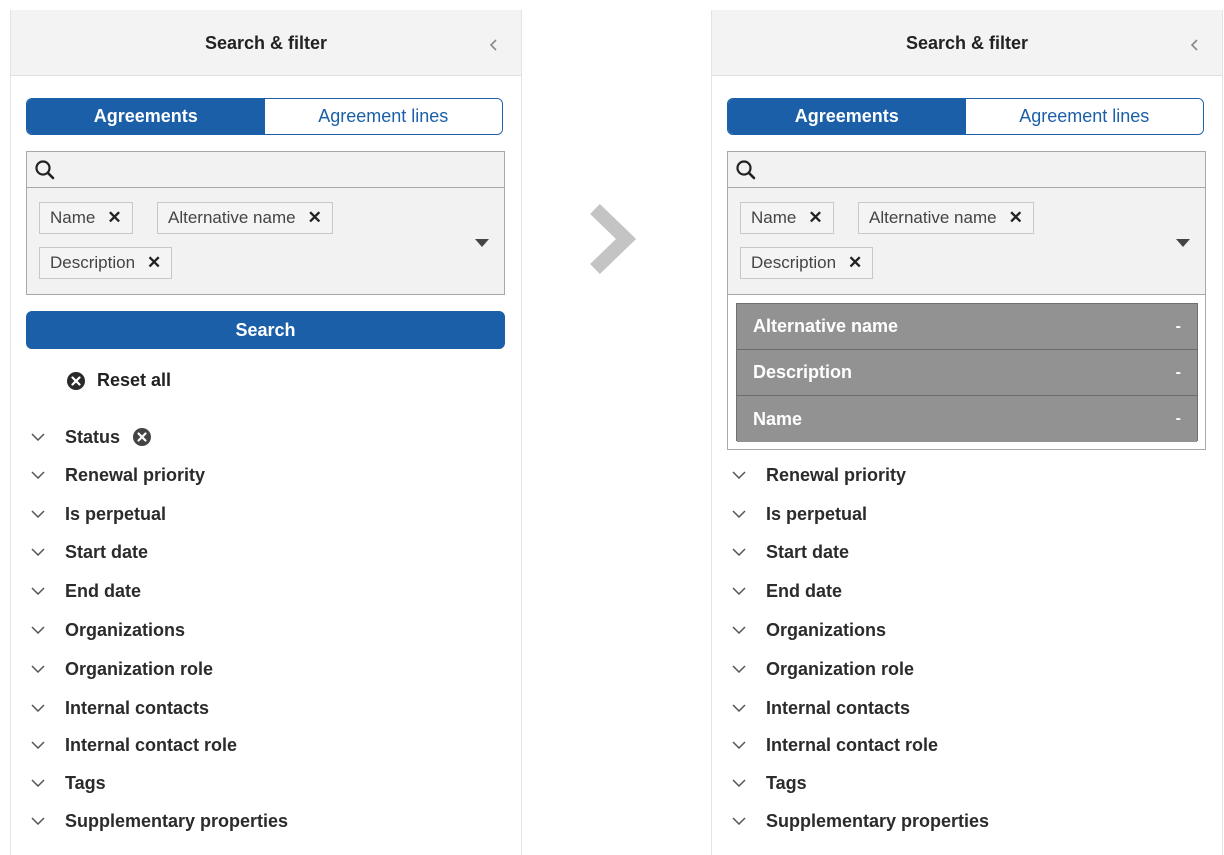 Image resolution: width=1224 pixels, height=855 pixels. I want to click on reset-all-button: Reset all, so click(118, 380).